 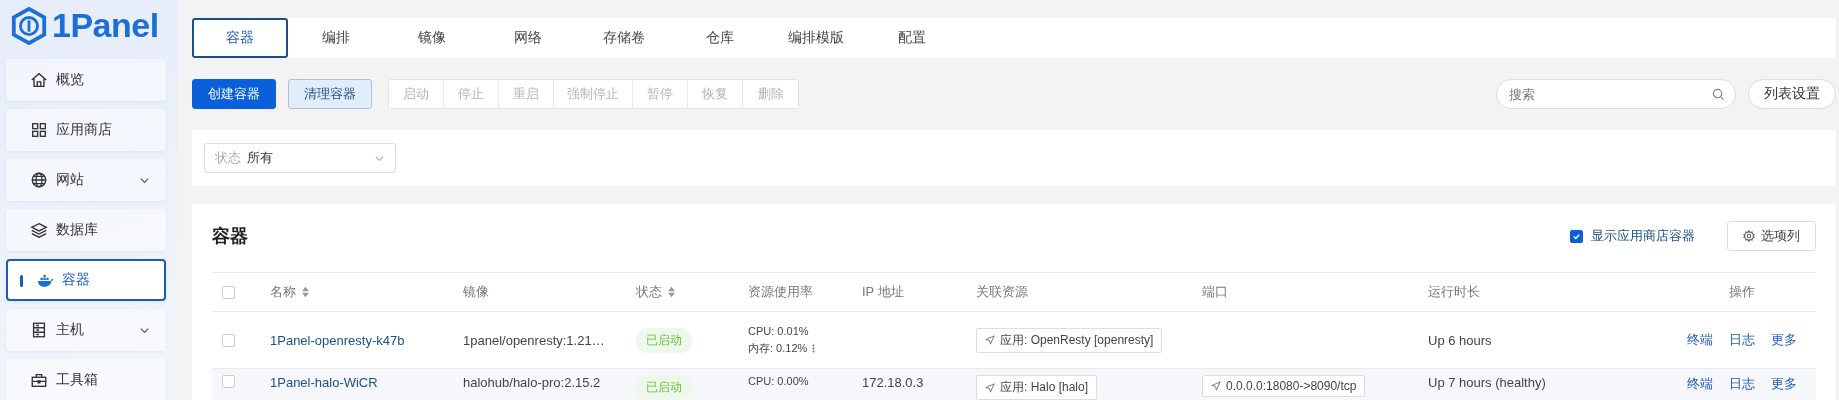 I want to click on cpu-usage: CPU: 0.00%, so click(x=778, y=381).